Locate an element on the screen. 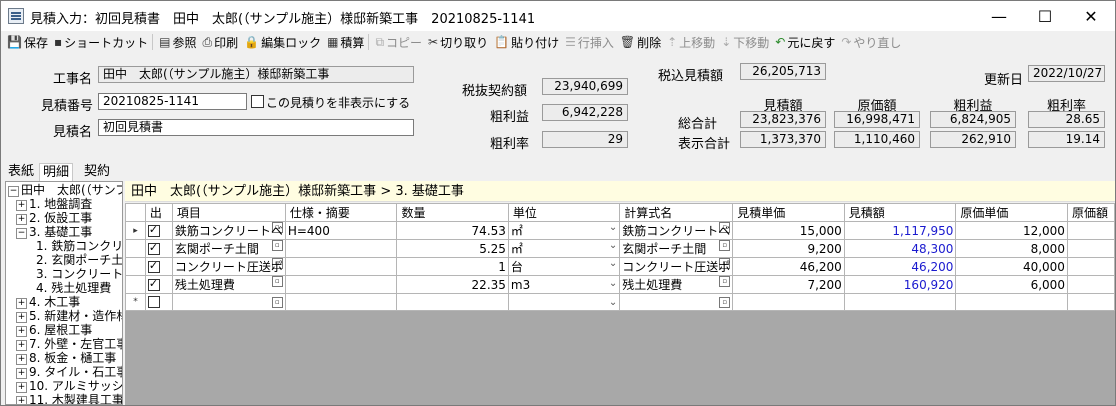  tree-item: +2. 仮設工事 is located at coordinates (54, 218).